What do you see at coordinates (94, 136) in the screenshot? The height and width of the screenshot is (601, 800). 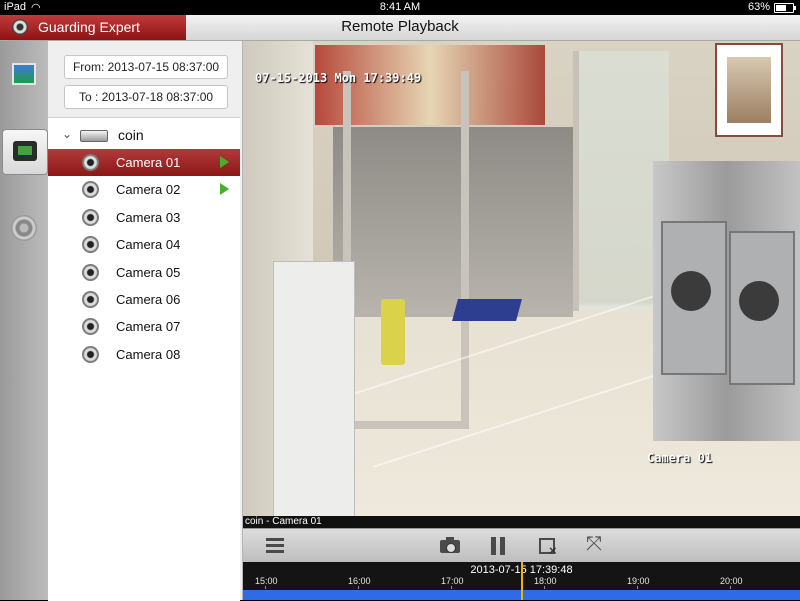 I see `dvr-icon` at bounding box center [94, 136].